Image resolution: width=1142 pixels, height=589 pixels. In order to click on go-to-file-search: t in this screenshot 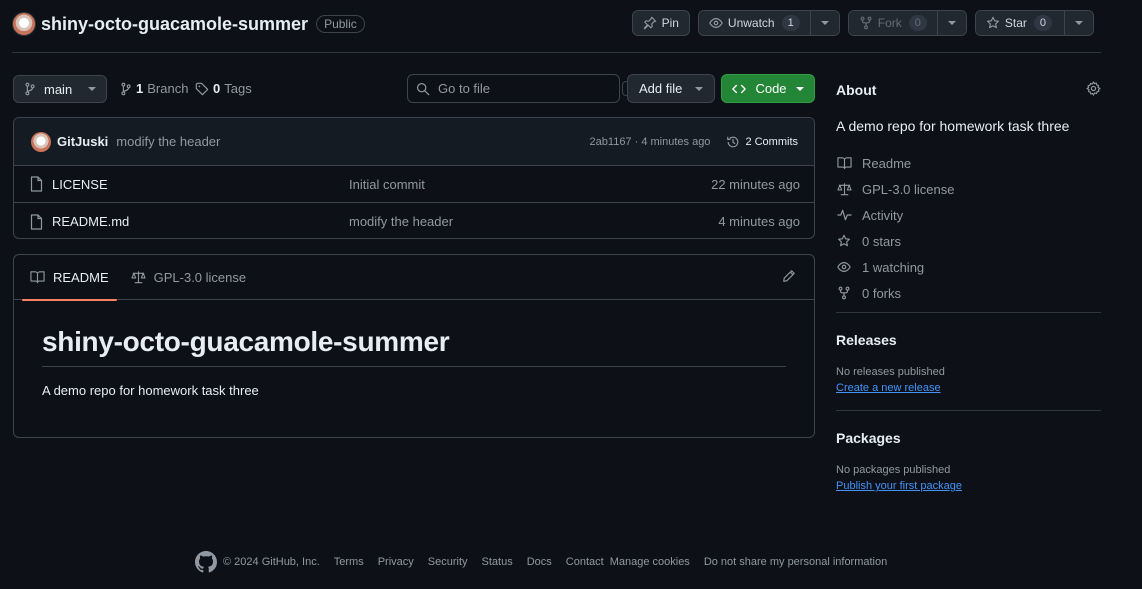, I will do `click(521, 88)`.